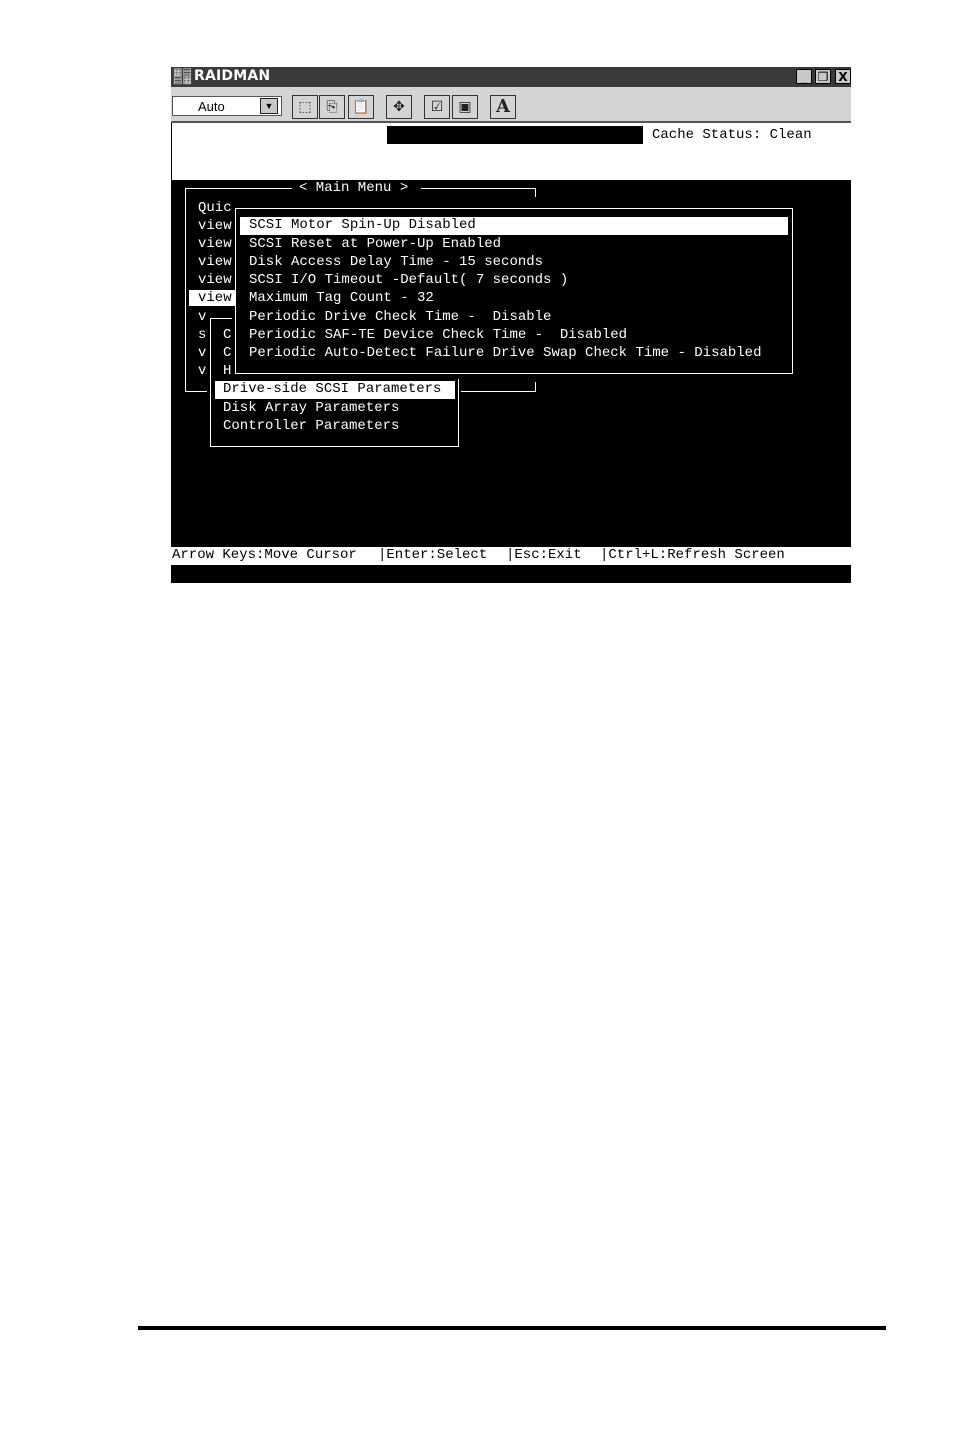 This screenshot has height=1430, width=954. Describe the element at coordinates (361, 107) in the screenshot. I see `paste-icon: 📋` at that location.